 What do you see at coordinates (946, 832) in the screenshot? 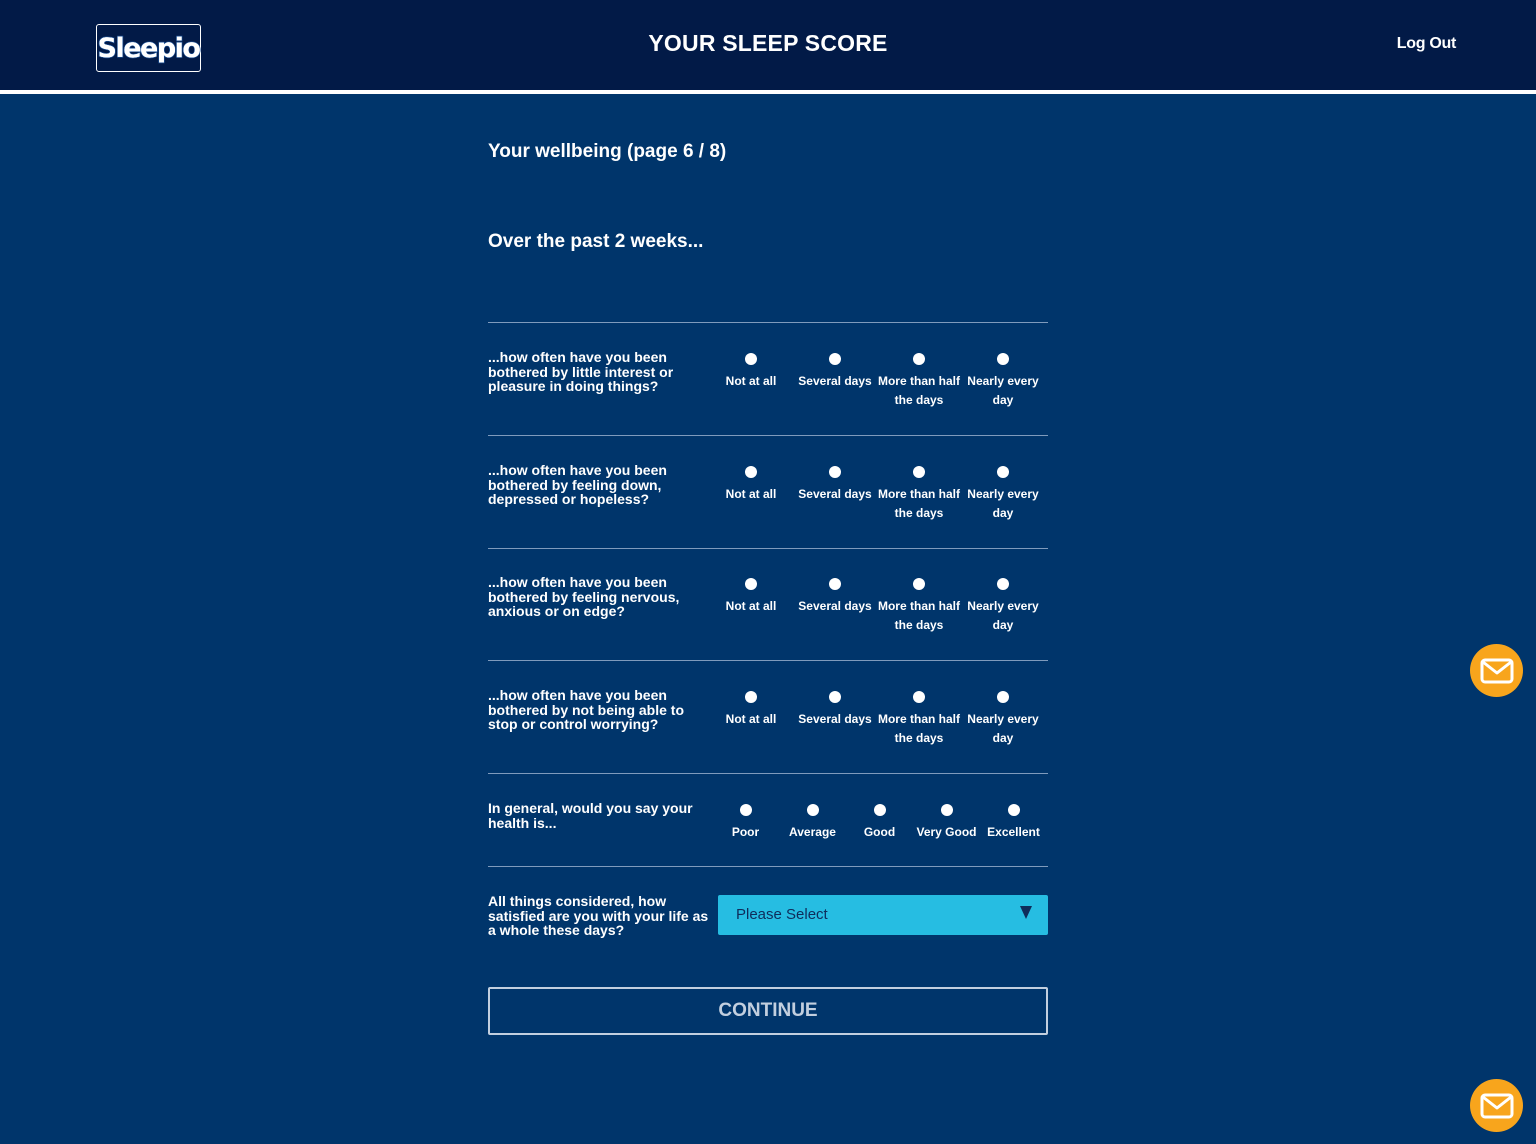
I see `option-label: Very Good` at bounding box center [946, 832].